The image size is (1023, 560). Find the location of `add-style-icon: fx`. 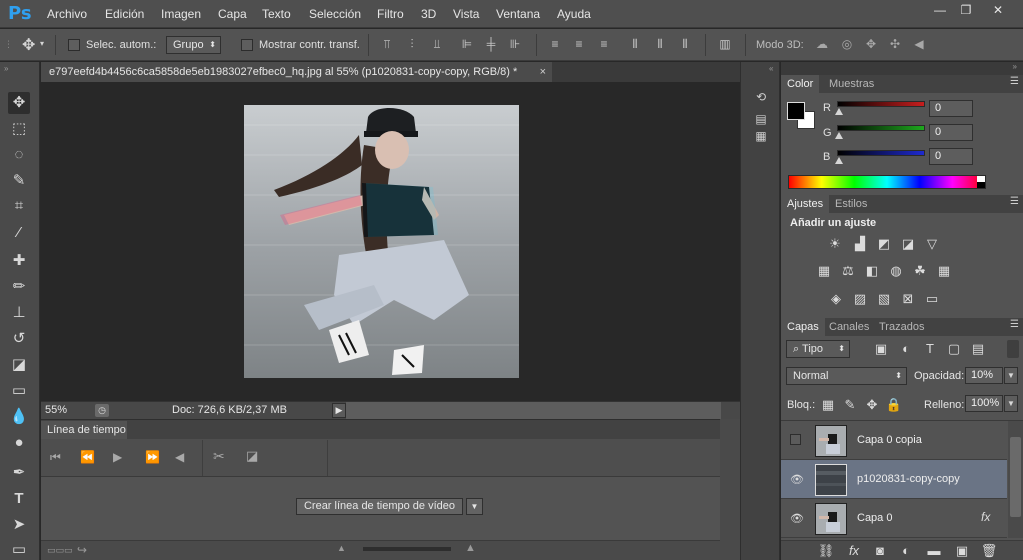

add-style-icon: fx is located at coordinates (854, 551).